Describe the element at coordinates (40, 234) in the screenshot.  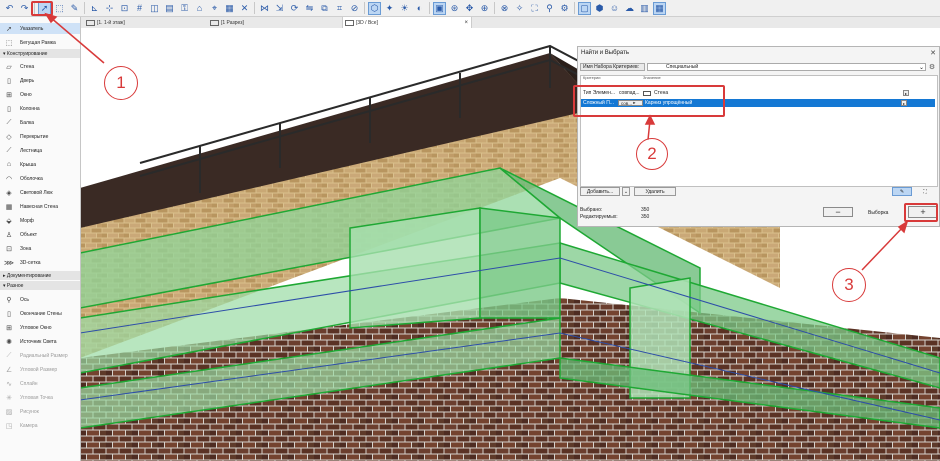
I see `sidebar-item-object: ♙ Объект` at that location.